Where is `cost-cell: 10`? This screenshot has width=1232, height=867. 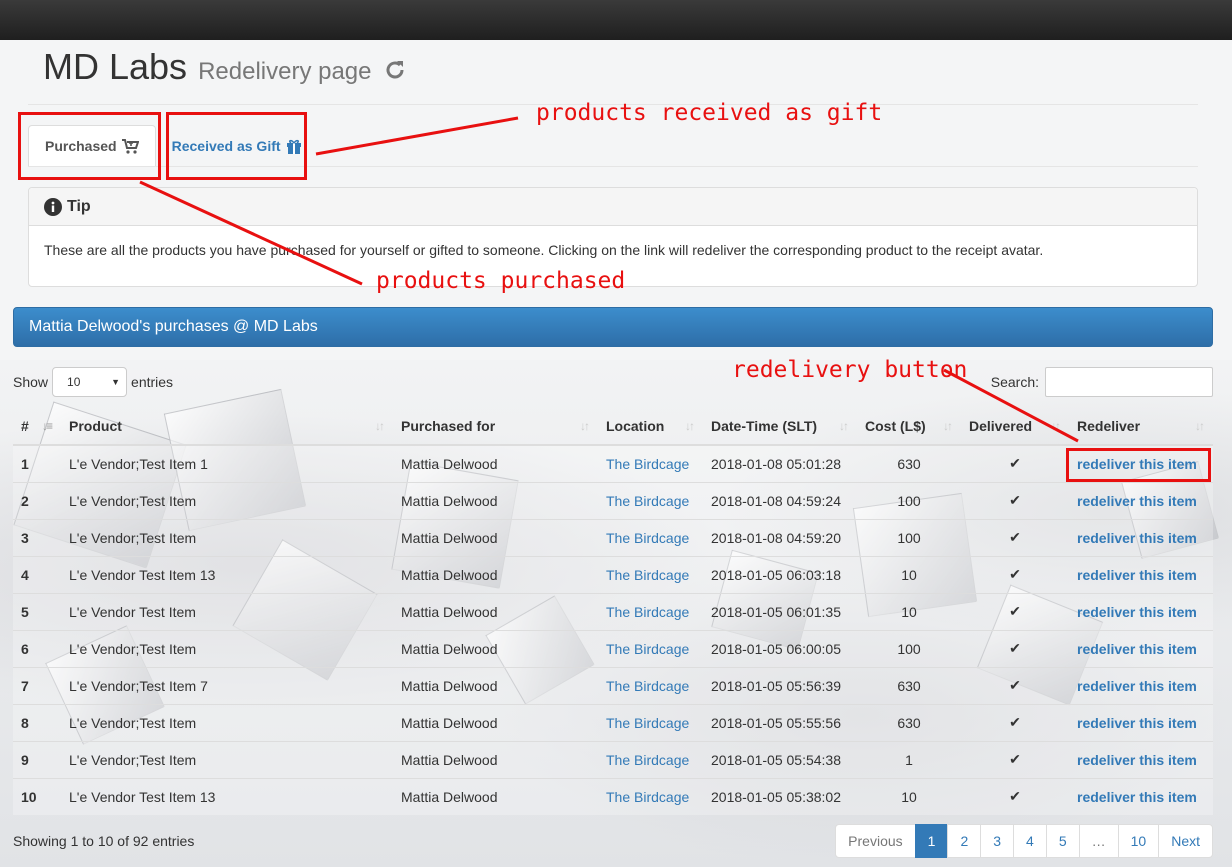
cost-cell: 10 is located at coordinates (909, 574).